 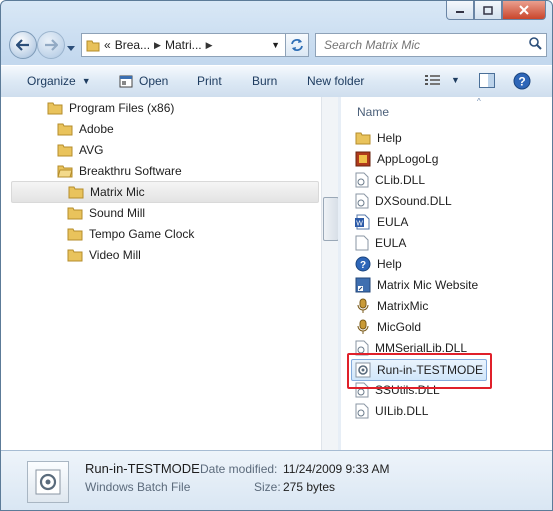 What do you see at coordinates (455, 80) in the screenshot?
I see `chevron-down-icon: ▼` at bounding box center [455, 80].